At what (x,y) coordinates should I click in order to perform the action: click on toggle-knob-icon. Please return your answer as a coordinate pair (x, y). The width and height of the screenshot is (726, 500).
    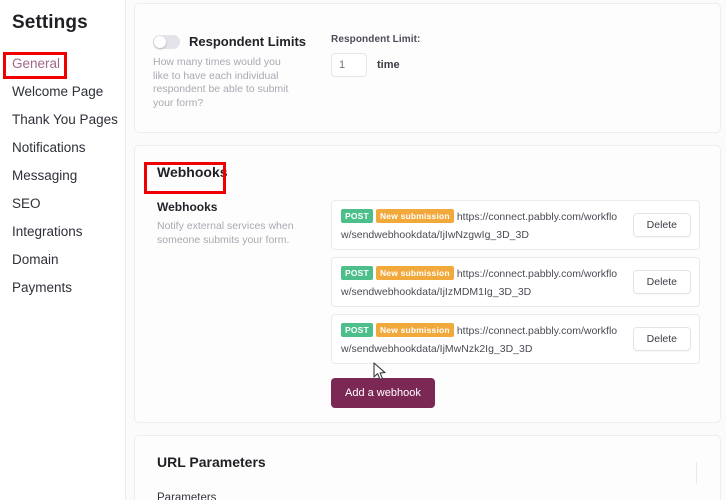
    Looking at the image, I should click on (160, 41).